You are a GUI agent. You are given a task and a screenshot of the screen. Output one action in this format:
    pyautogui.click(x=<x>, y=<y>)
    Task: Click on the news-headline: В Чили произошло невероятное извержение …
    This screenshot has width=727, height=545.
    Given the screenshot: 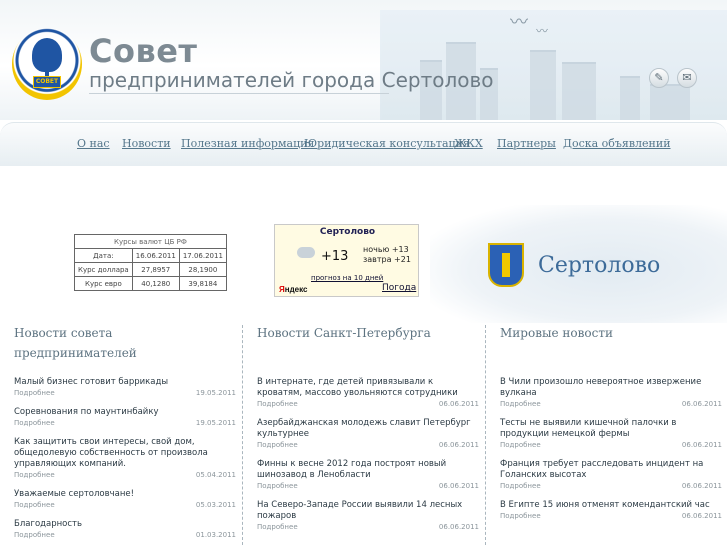 What is the action you would take?
    pyautogui.click(x=611, y=388)
    